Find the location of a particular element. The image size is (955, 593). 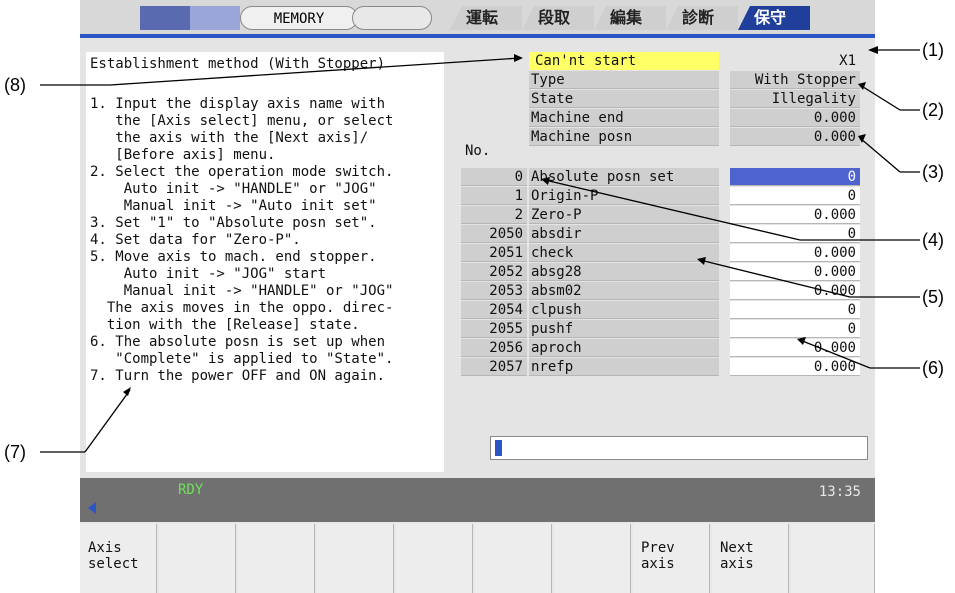

callout-5: (5) is located at coordinates (933, 297).